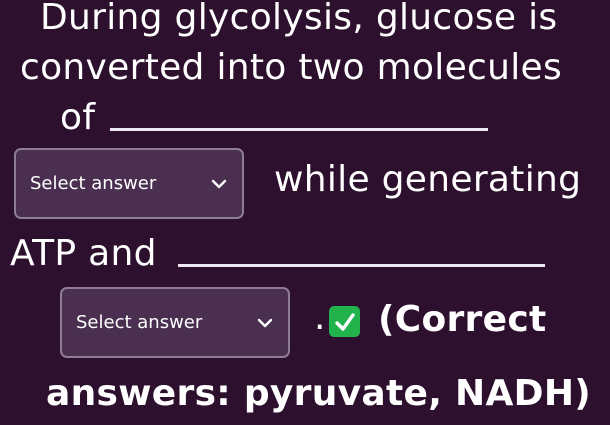 This screenshot has height=425, width=610. I want to click on correct-answers-text: answers: pyruvate, NADH), so click(319, 393).